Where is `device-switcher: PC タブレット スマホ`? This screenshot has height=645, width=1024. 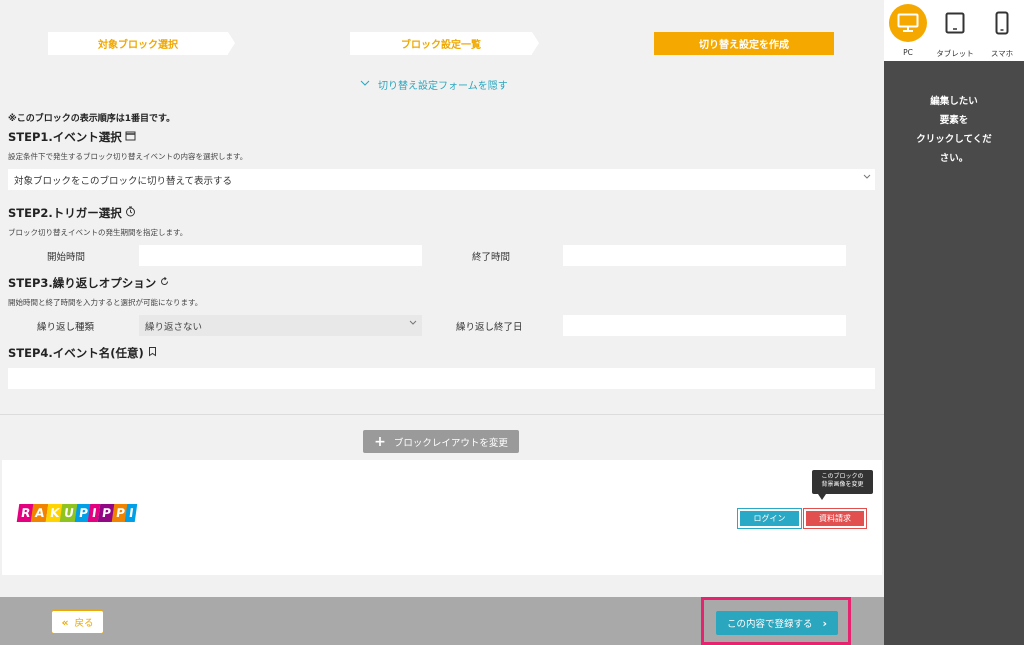 device-switcher: PC タブレット スマホ is located at coordinates (954, 30).